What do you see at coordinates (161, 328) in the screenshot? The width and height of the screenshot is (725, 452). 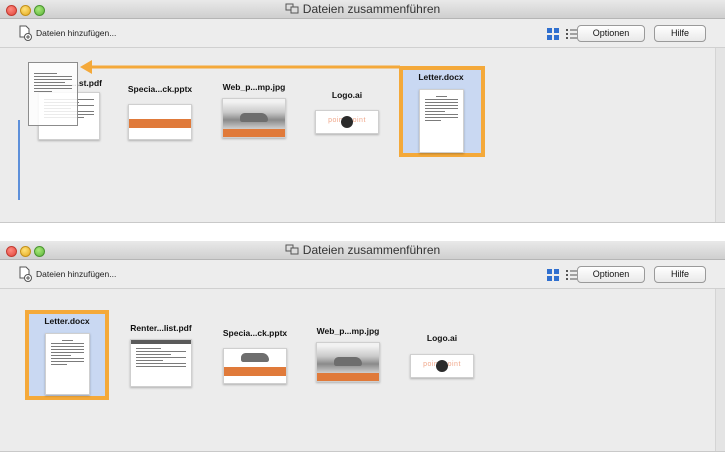 I see `file-label: Renter...list.pdf` at bounding box center [161, 328].